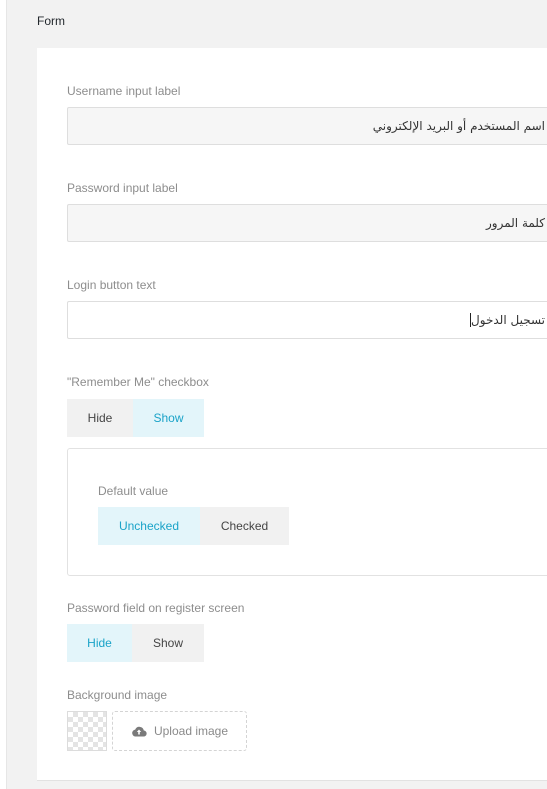 This screenshot has width=547, height=789. I want to click on remember-default-panel: Default value Unchecked Checked, so click(307, 512).